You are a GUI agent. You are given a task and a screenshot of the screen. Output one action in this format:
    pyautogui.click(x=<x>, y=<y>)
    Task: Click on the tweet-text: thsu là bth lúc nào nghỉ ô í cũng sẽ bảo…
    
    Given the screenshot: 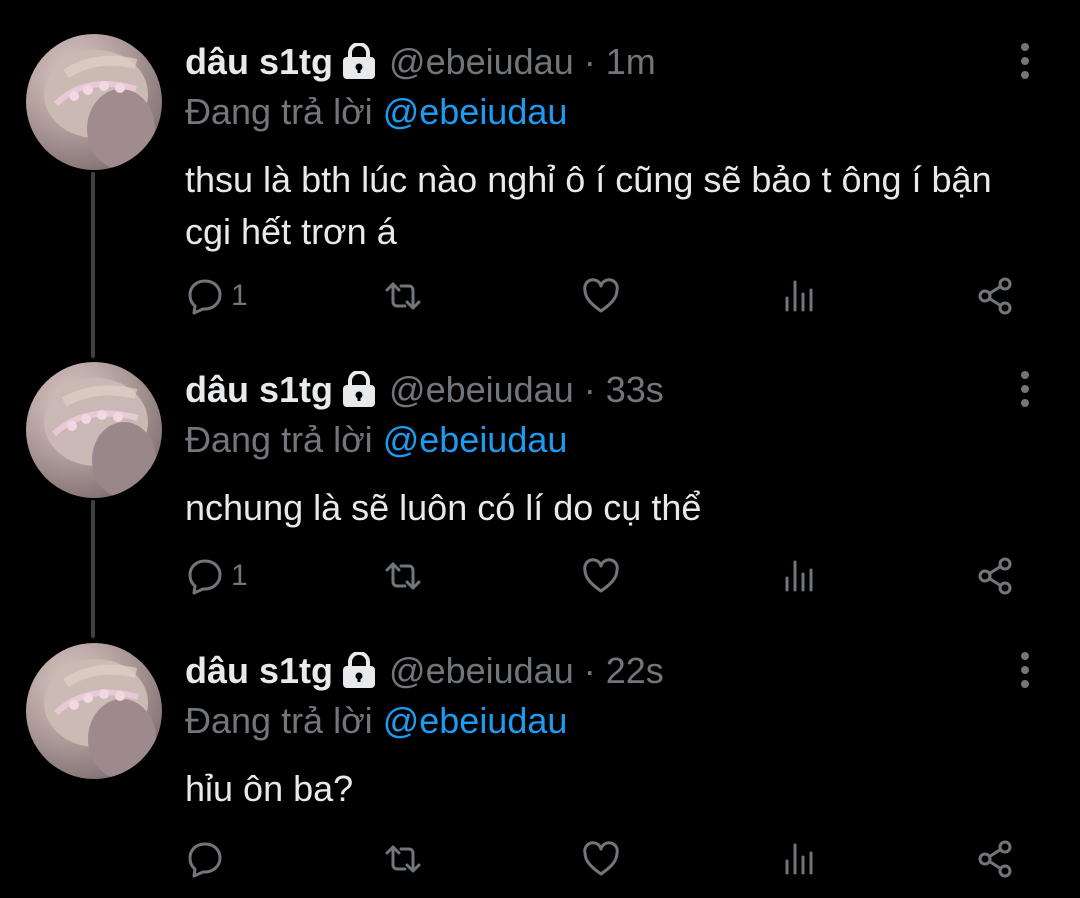 What is the action you would take?
    pyautogui.click(x=588, y=205)
    